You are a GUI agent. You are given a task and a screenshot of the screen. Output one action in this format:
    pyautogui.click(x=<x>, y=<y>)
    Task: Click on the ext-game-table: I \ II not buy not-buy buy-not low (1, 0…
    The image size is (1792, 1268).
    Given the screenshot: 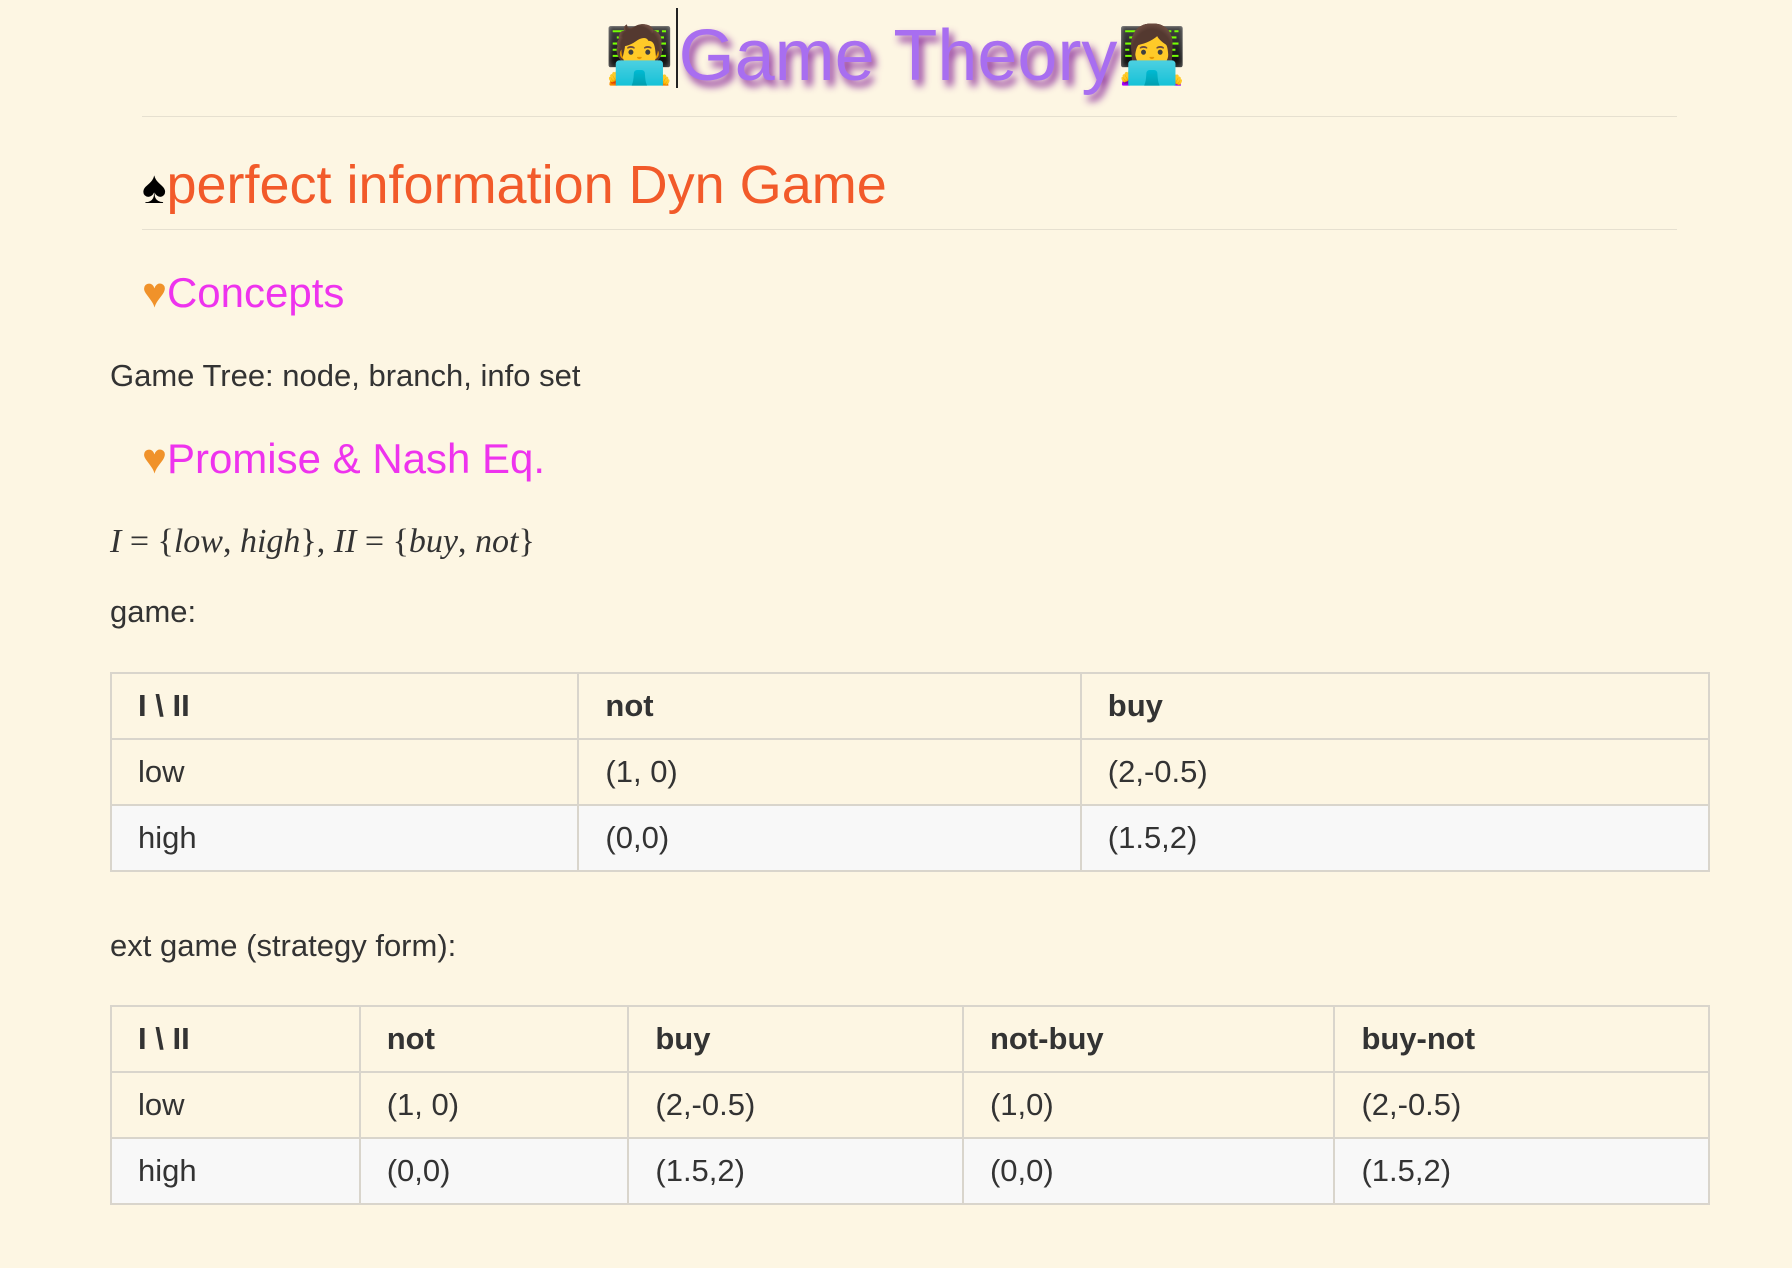 What is the action you would take?
    pyautogui.click(x=910, y=1105)
    